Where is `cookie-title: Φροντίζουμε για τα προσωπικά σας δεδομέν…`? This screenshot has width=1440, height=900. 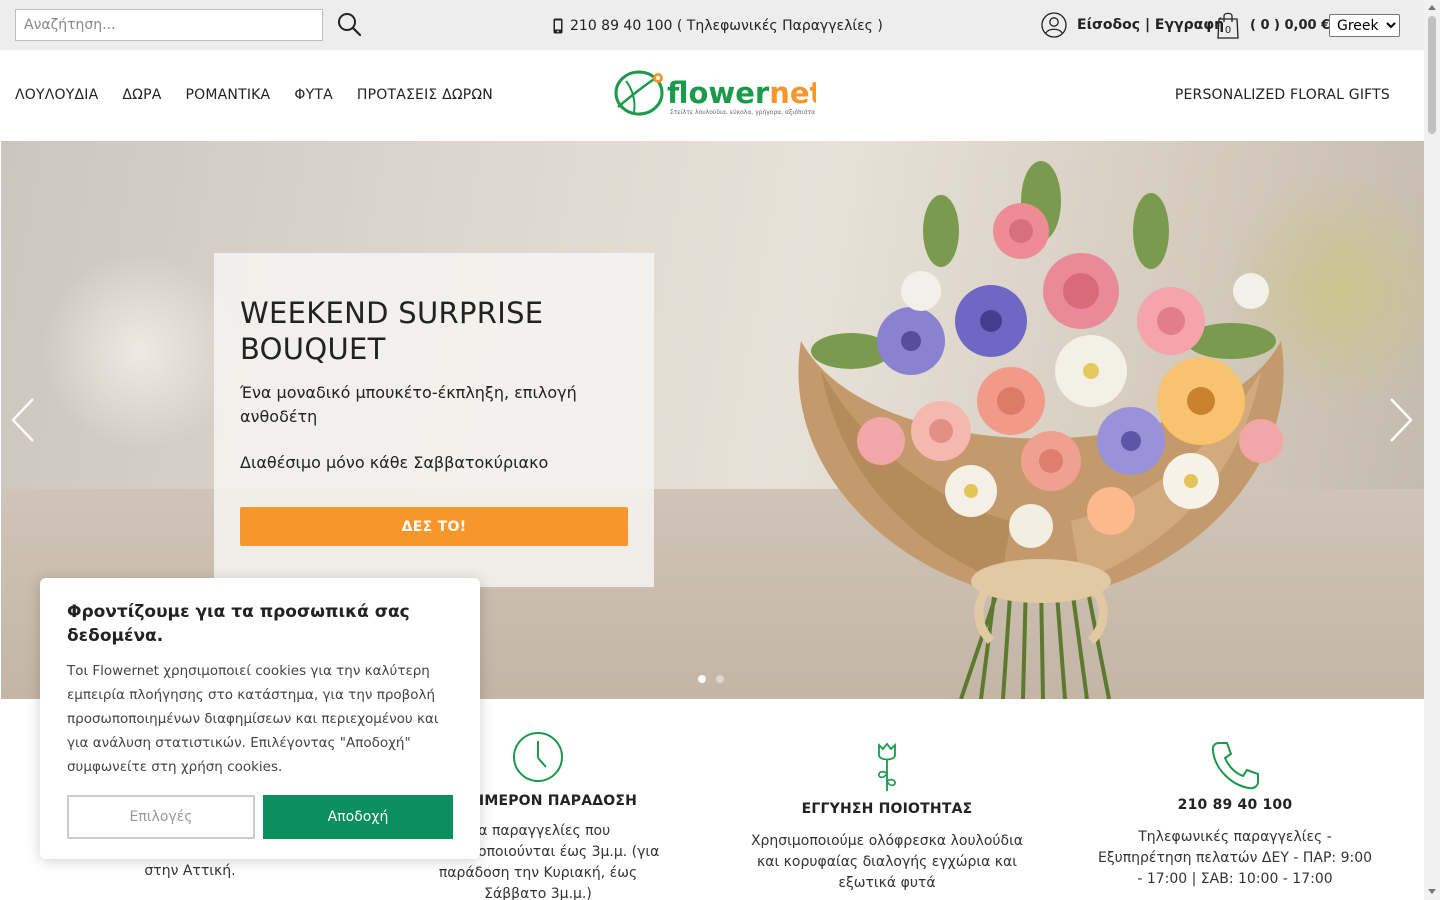
cookie-title: Φροντίζουμε για τα προσωπικά σας δεδομέν… is located at coordinates (238, 624).